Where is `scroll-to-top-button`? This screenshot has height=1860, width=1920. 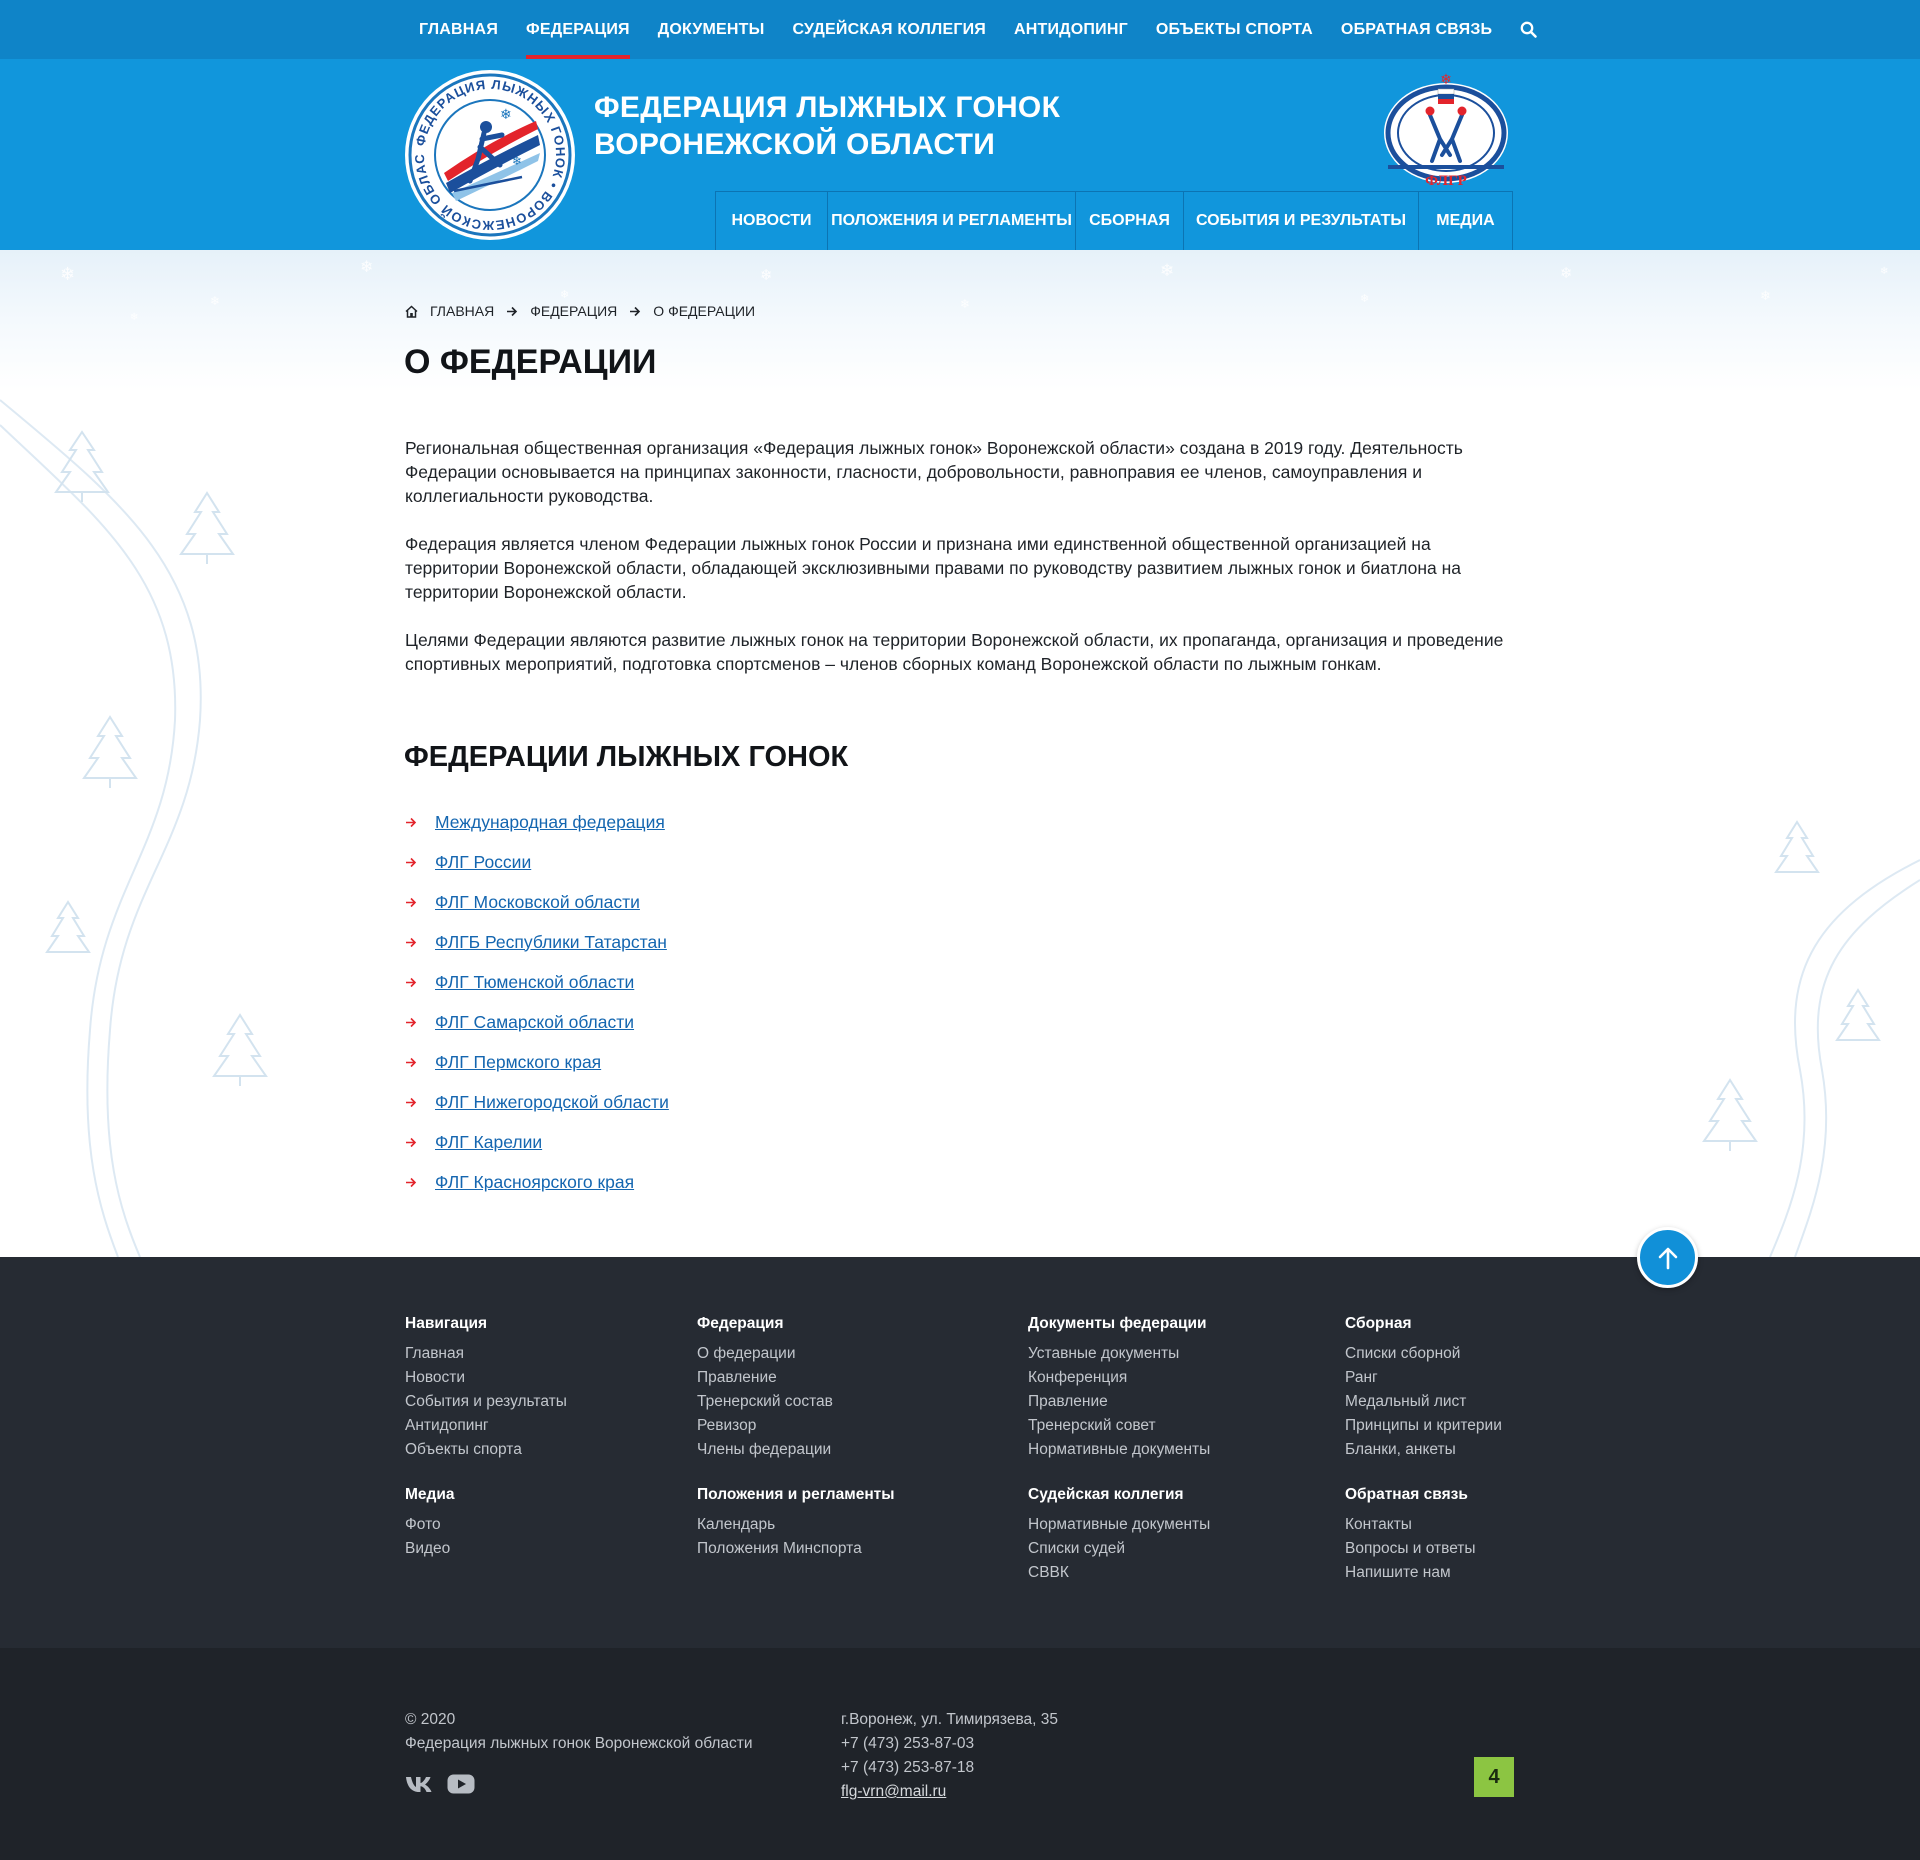
scroll-to-top-button is located at coordinates (1667, 1257).